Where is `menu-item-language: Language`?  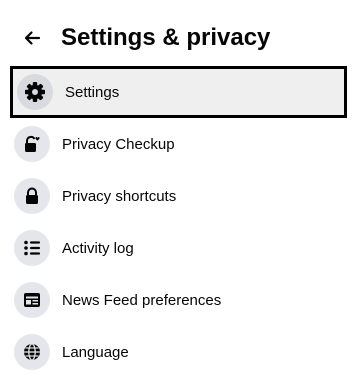
menu-item-language: Language is located at coordinates (176, 352).